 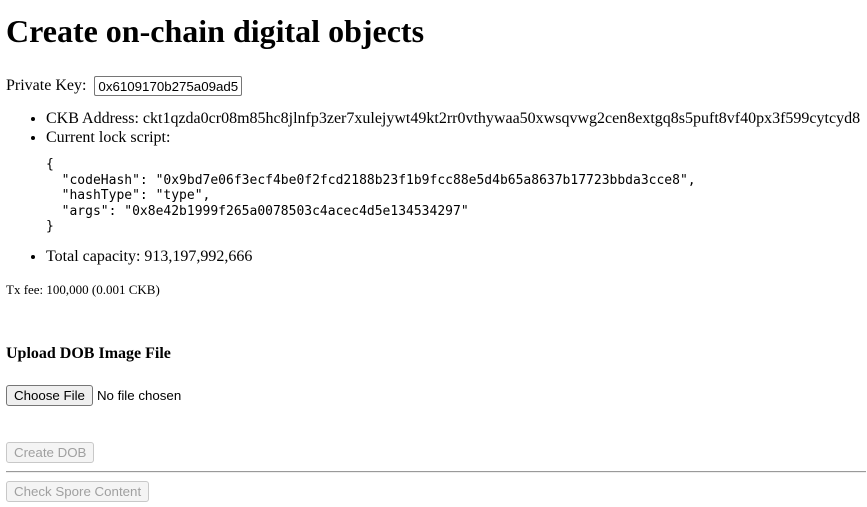 I want to click on upload-heading: Upload DOB Image File, so click(x=88, y=353).